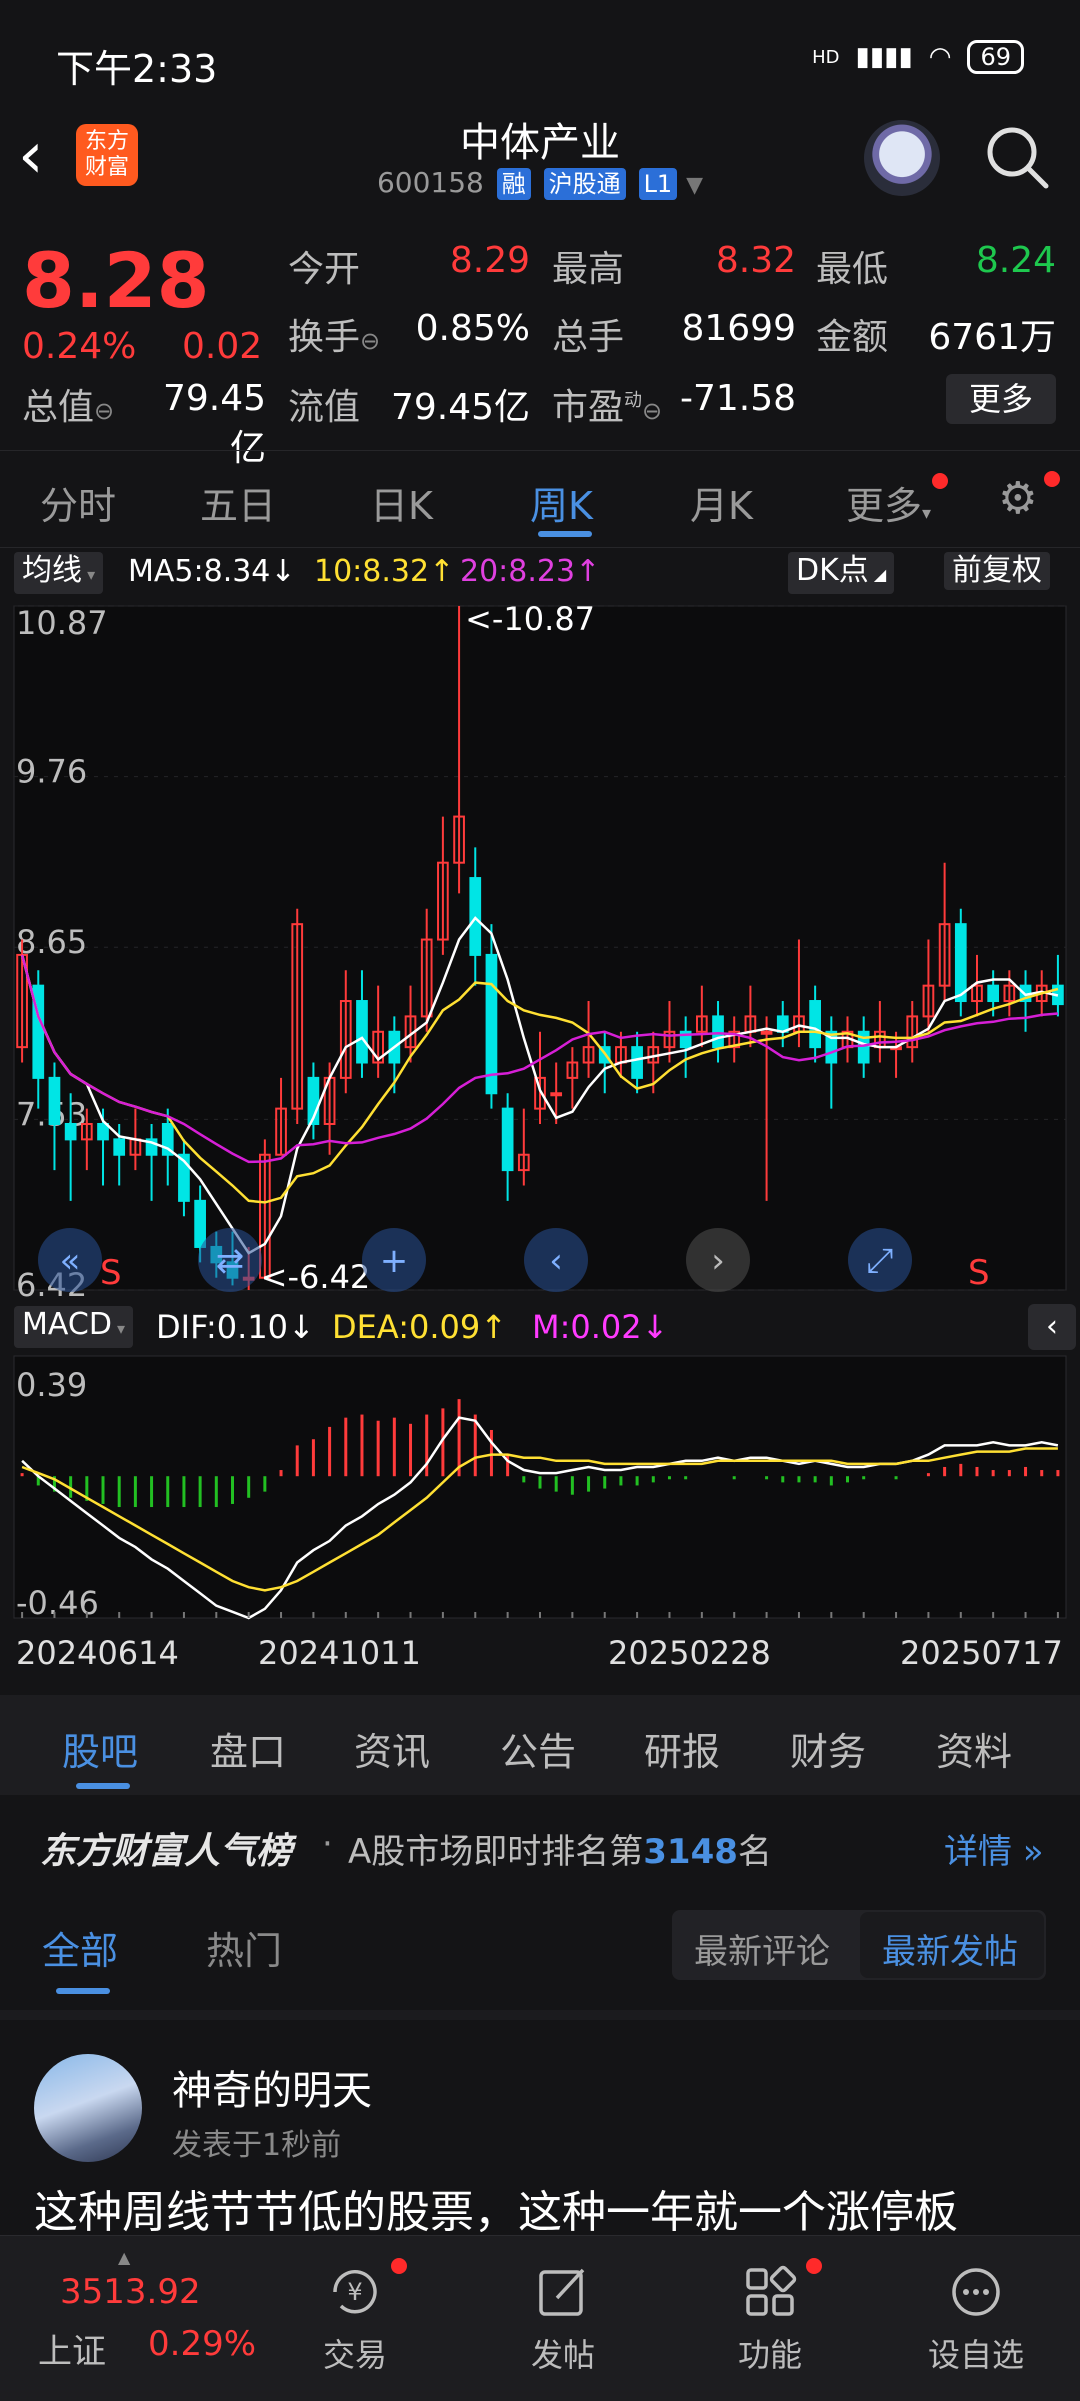  Describe the element at coordinates (561, 502) in the screenshot. I see `tab-weekly-k: 周K` at that location.